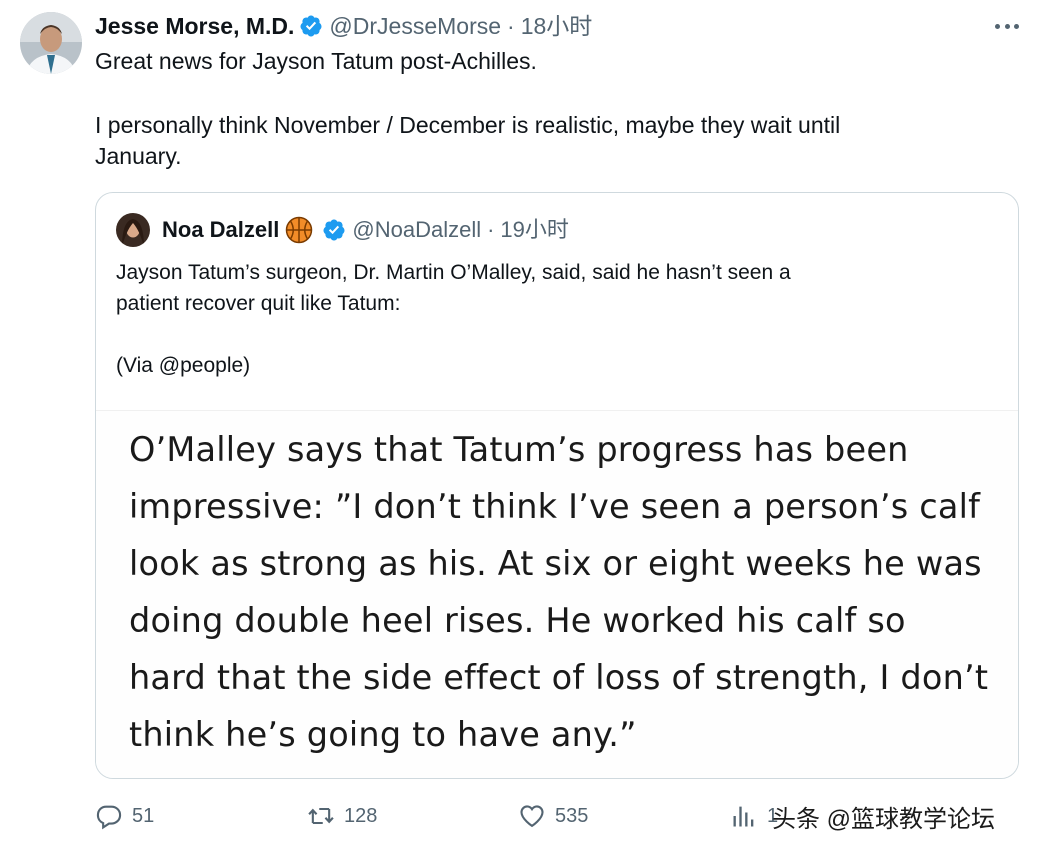  I want to click on reply-icon, so click(109, 817).